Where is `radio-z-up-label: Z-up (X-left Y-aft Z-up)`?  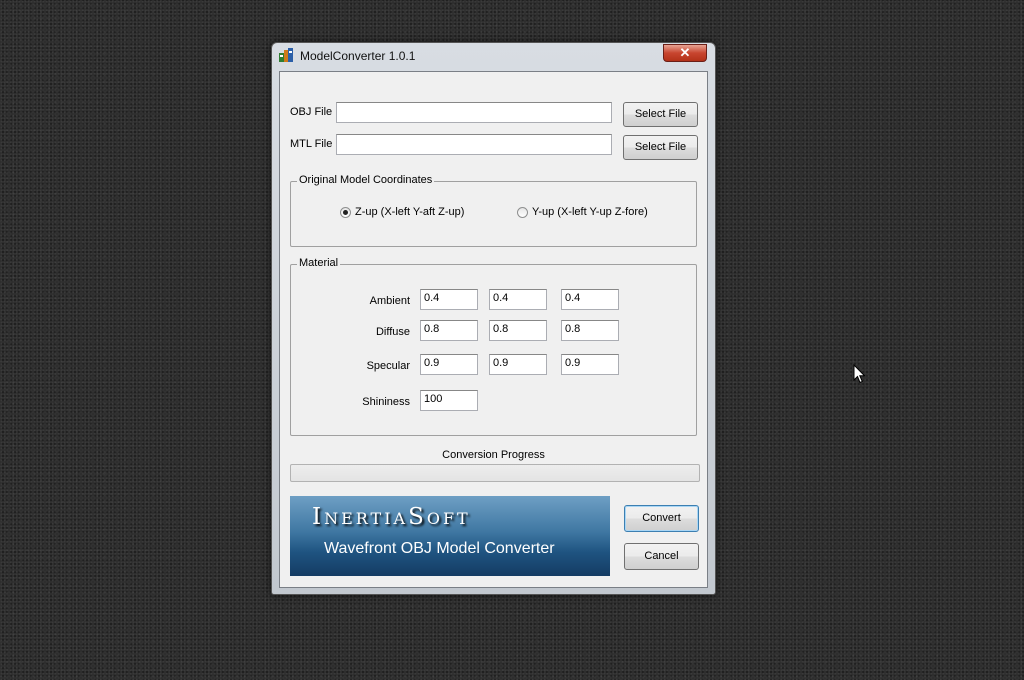 radio-z-up-label: Z-up (X-left Y-aft Z-up) is located at coordinates (409, 212).